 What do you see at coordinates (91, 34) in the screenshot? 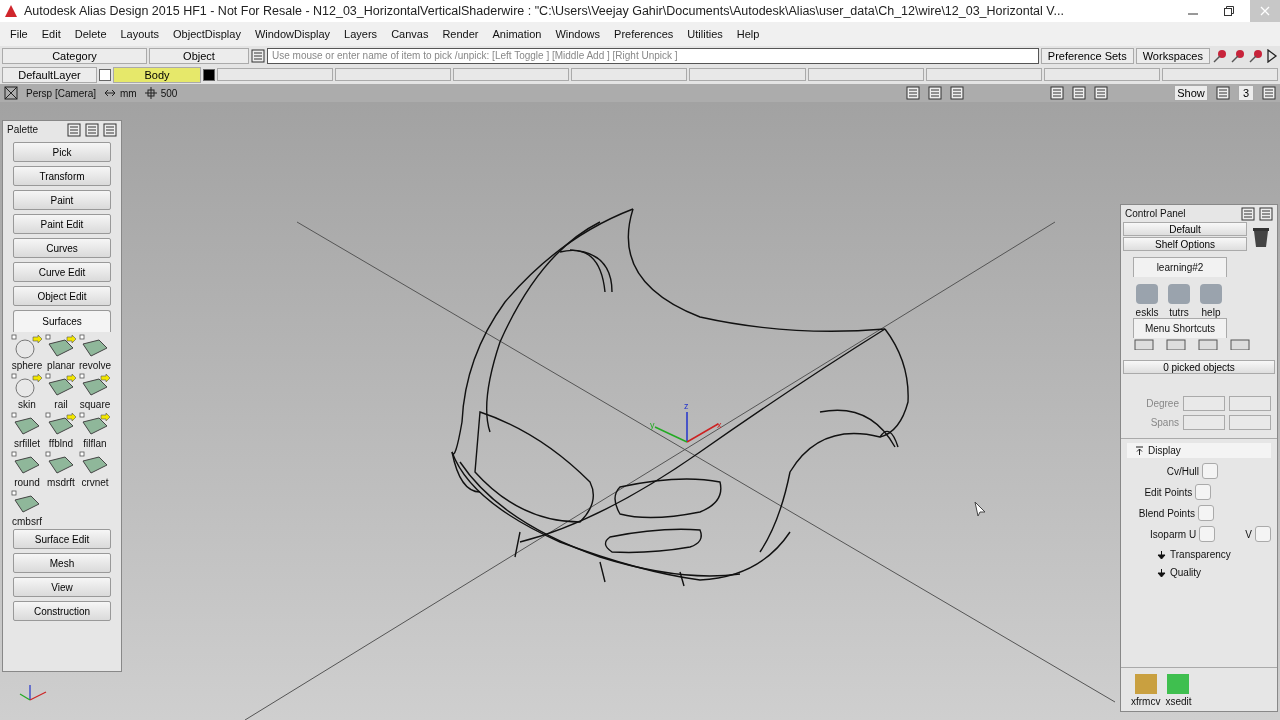
I see `menu-item: Delete` at bounding box center [91, 34].